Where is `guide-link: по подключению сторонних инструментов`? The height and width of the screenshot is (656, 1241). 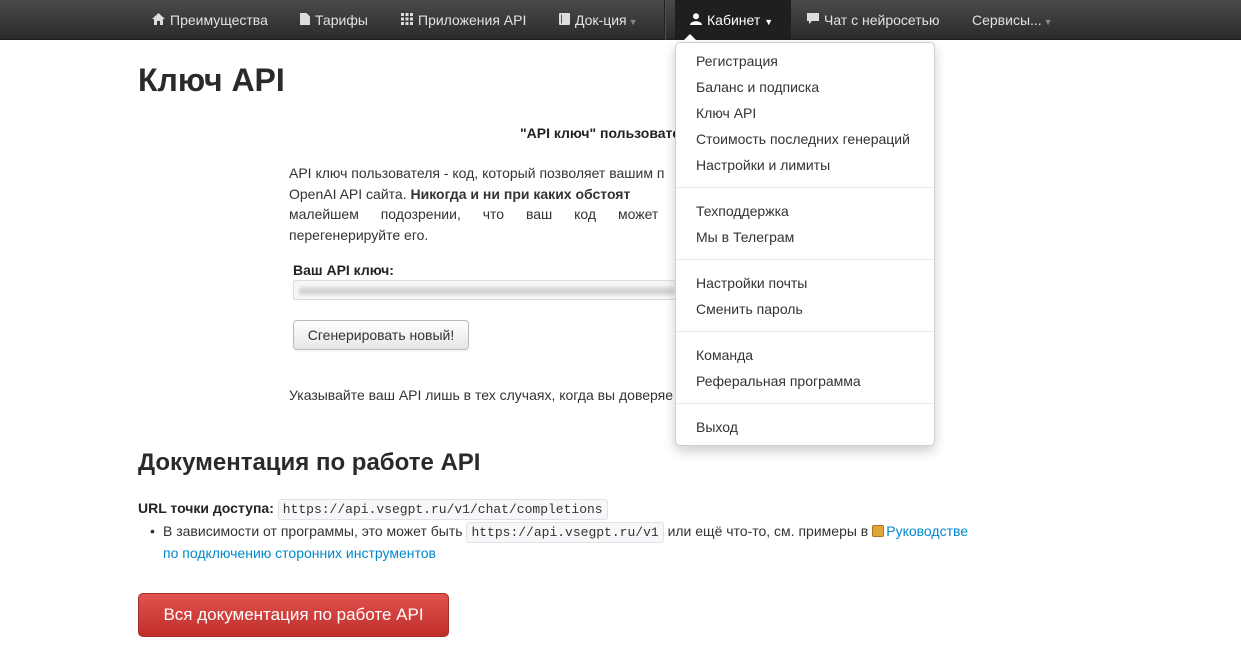 guide-link: по подключению сторонних инструментов is located at coordinates (299, 553).